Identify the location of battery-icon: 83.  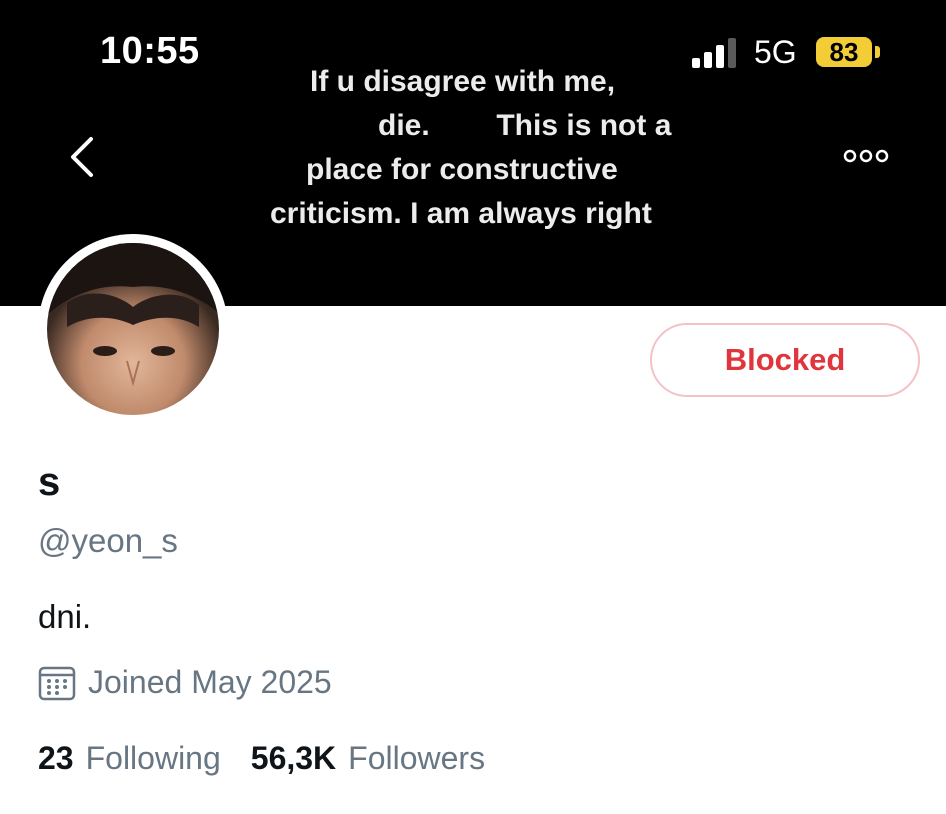
(850, 53).